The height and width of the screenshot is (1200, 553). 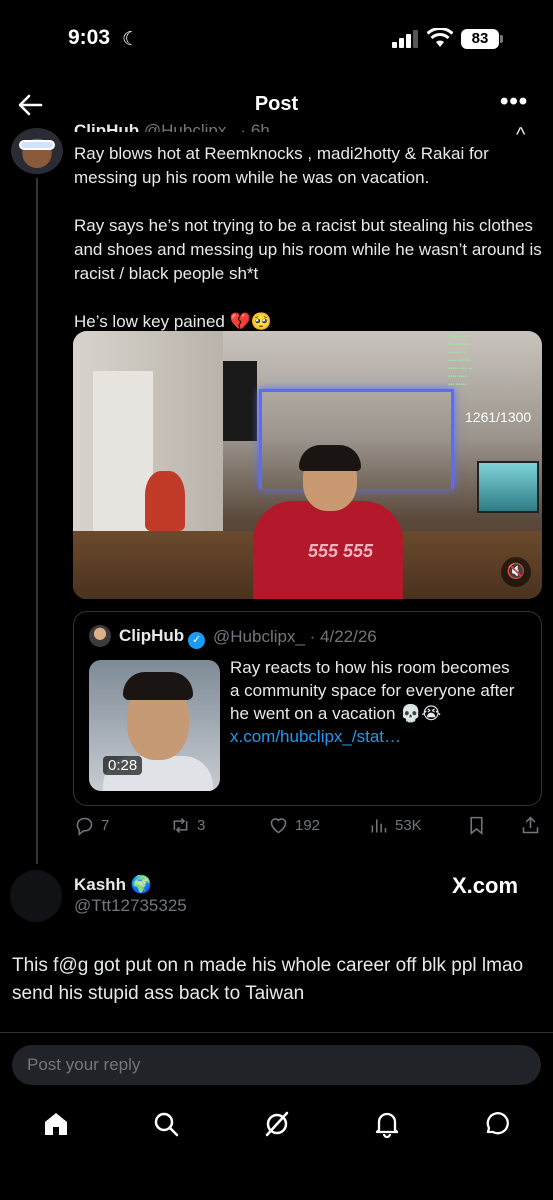 What do you see at coordinates (166, 1124) in the screenshot?
I see `search-icon` at bounding box center [166, 1124].